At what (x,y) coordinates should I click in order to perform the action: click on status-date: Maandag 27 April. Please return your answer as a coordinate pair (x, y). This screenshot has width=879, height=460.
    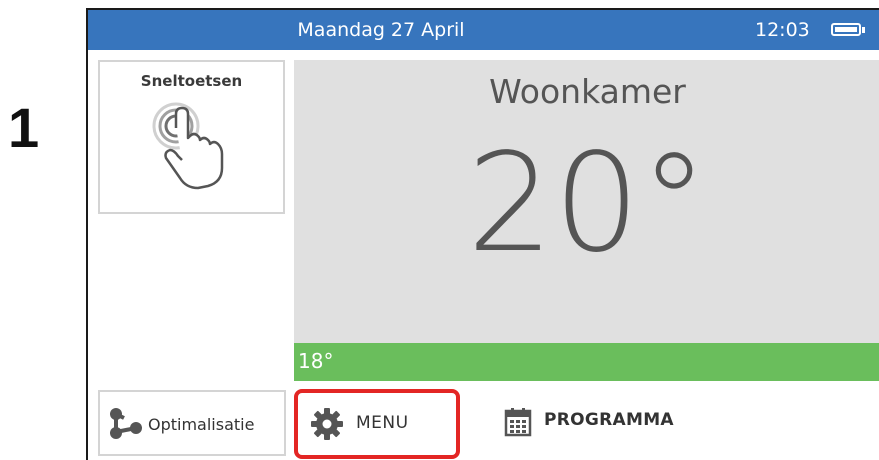
    Looking at the image, I should click on (381, 30).